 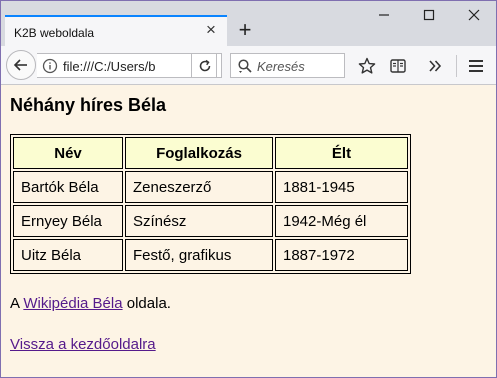 I want to click on cell-lived: 1881-1945, so click(x=341, y=187).